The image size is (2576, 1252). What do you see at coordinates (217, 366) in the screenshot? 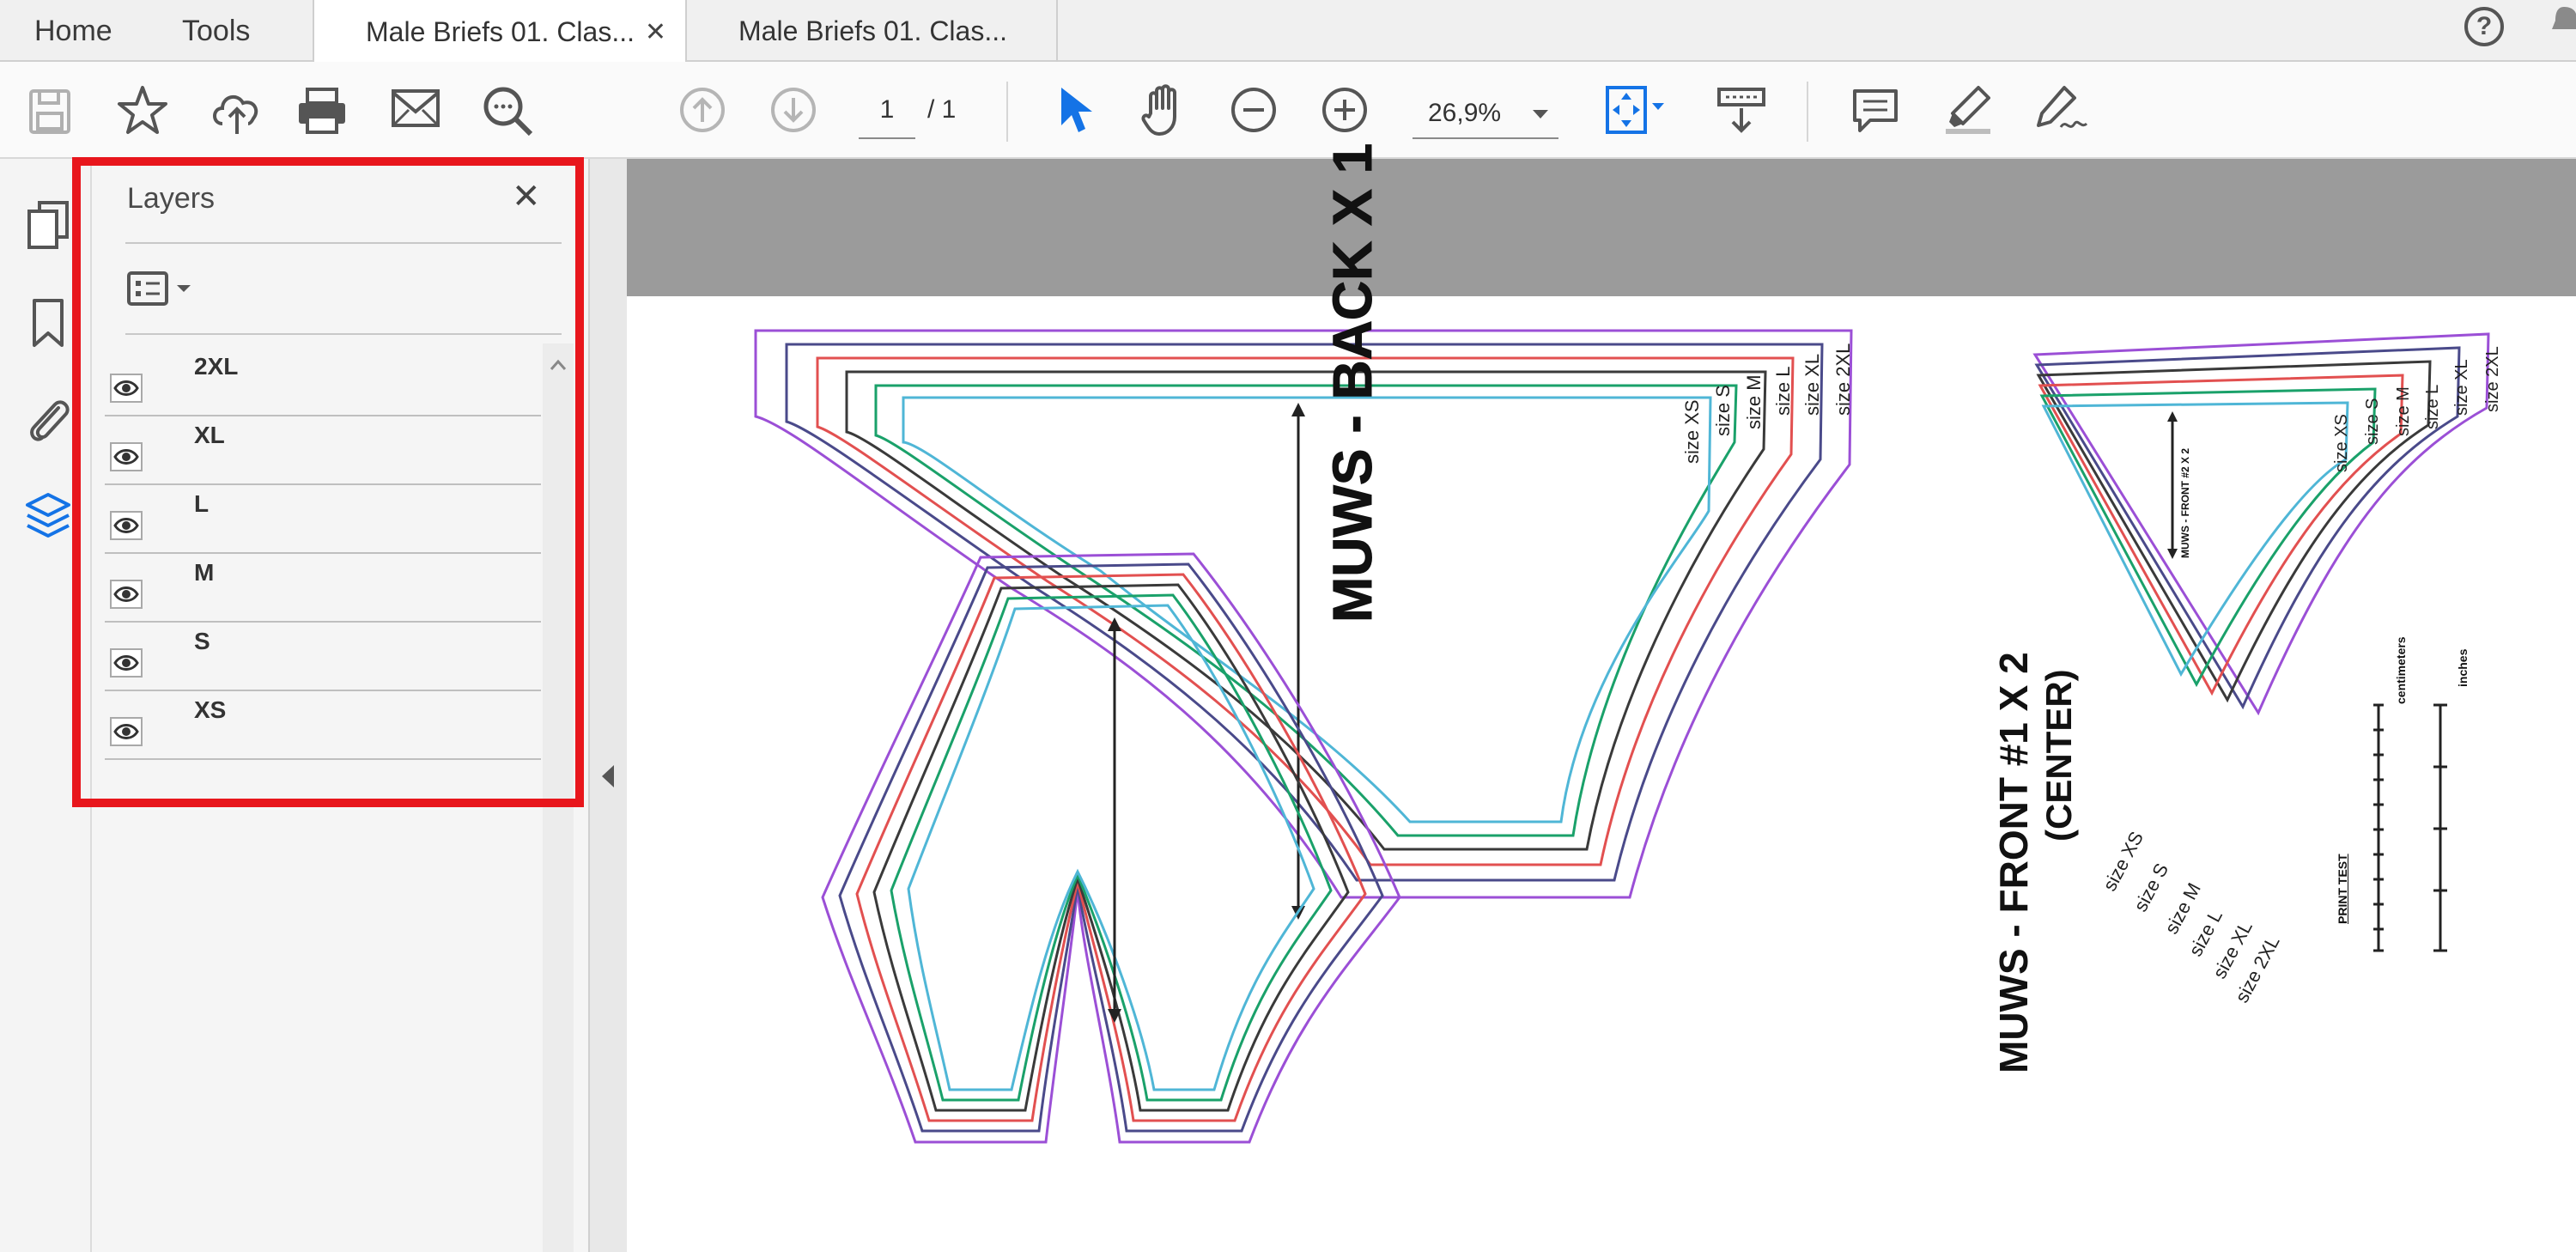
I see `layer-label: 2XL` at bounding box center [217, 366].